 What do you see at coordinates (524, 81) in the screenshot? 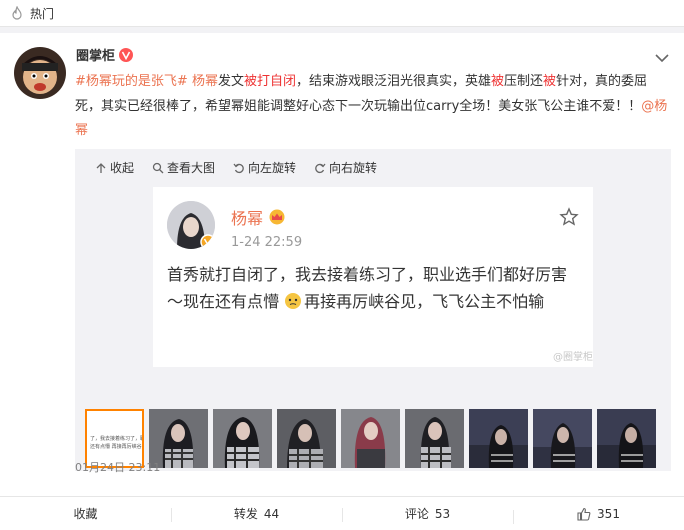
I see `text-segment: 压制还` at bounding box center [524, 81].